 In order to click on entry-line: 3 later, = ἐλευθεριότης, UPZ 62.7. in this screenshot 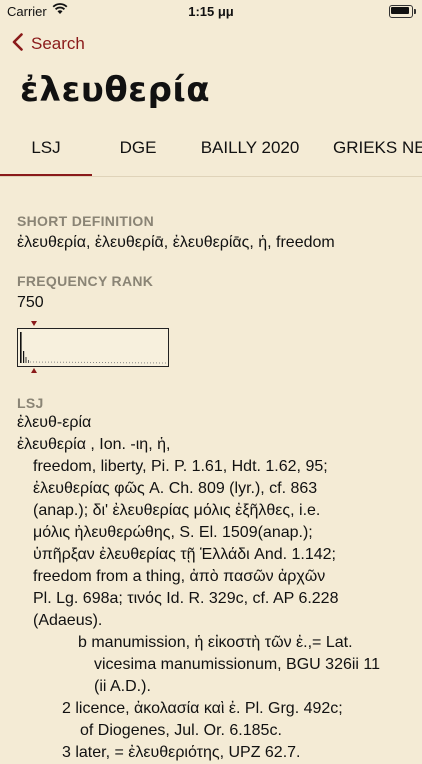, I will do `click(181, 752)`.